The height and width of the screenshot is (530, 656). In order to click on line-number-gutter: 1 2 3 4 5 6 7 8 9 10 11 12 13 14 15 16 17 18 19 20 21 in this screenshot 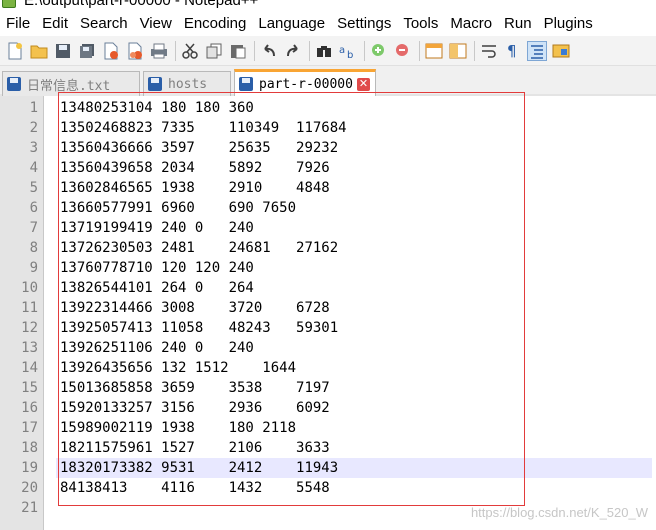, I will do `click(22, 313)`.